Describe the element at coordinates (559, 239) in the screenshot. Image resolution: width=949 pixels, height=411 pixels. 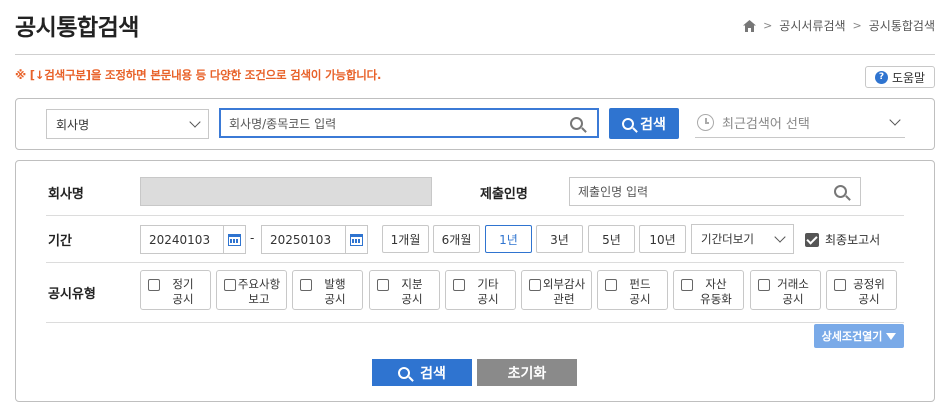
I see `period-3year-button: 3년` at that location.